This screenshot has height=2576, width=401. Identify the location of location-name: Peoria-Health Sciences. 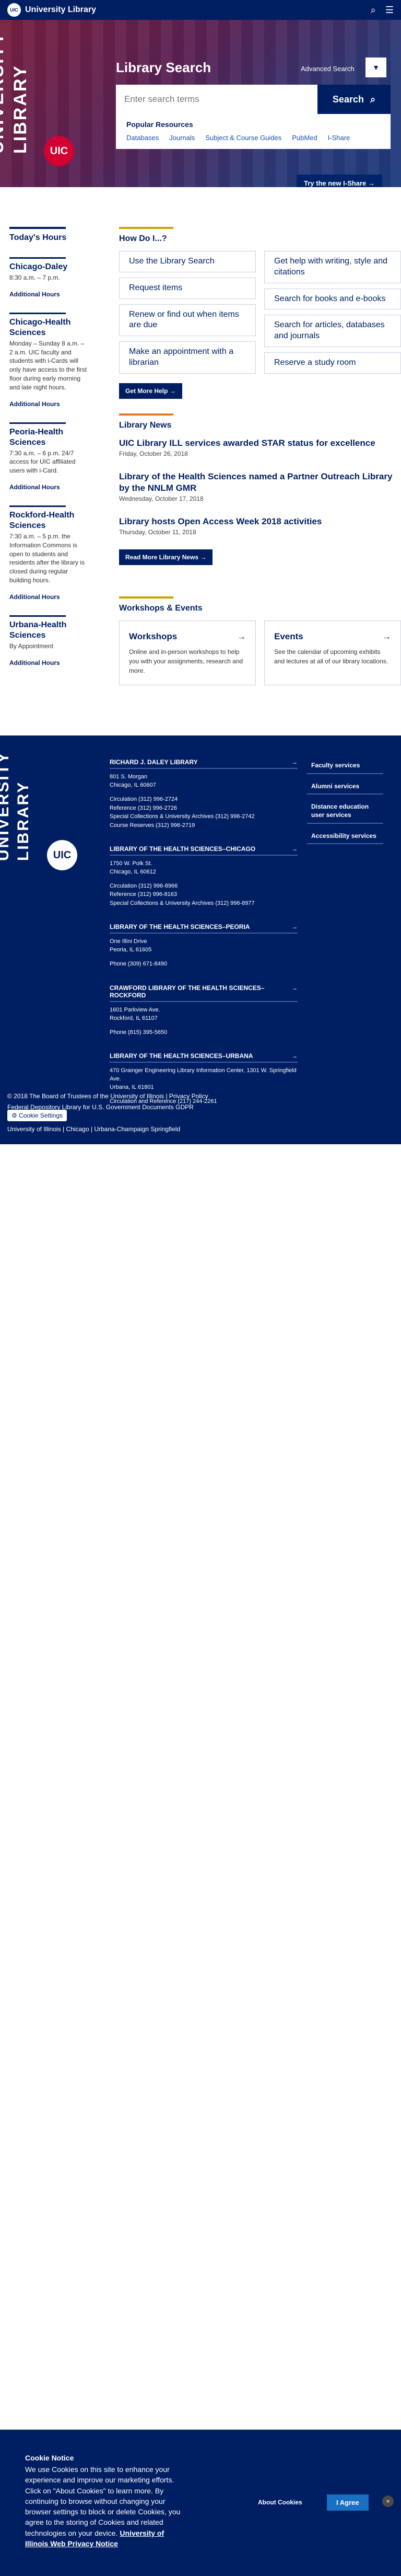
(49, 437).